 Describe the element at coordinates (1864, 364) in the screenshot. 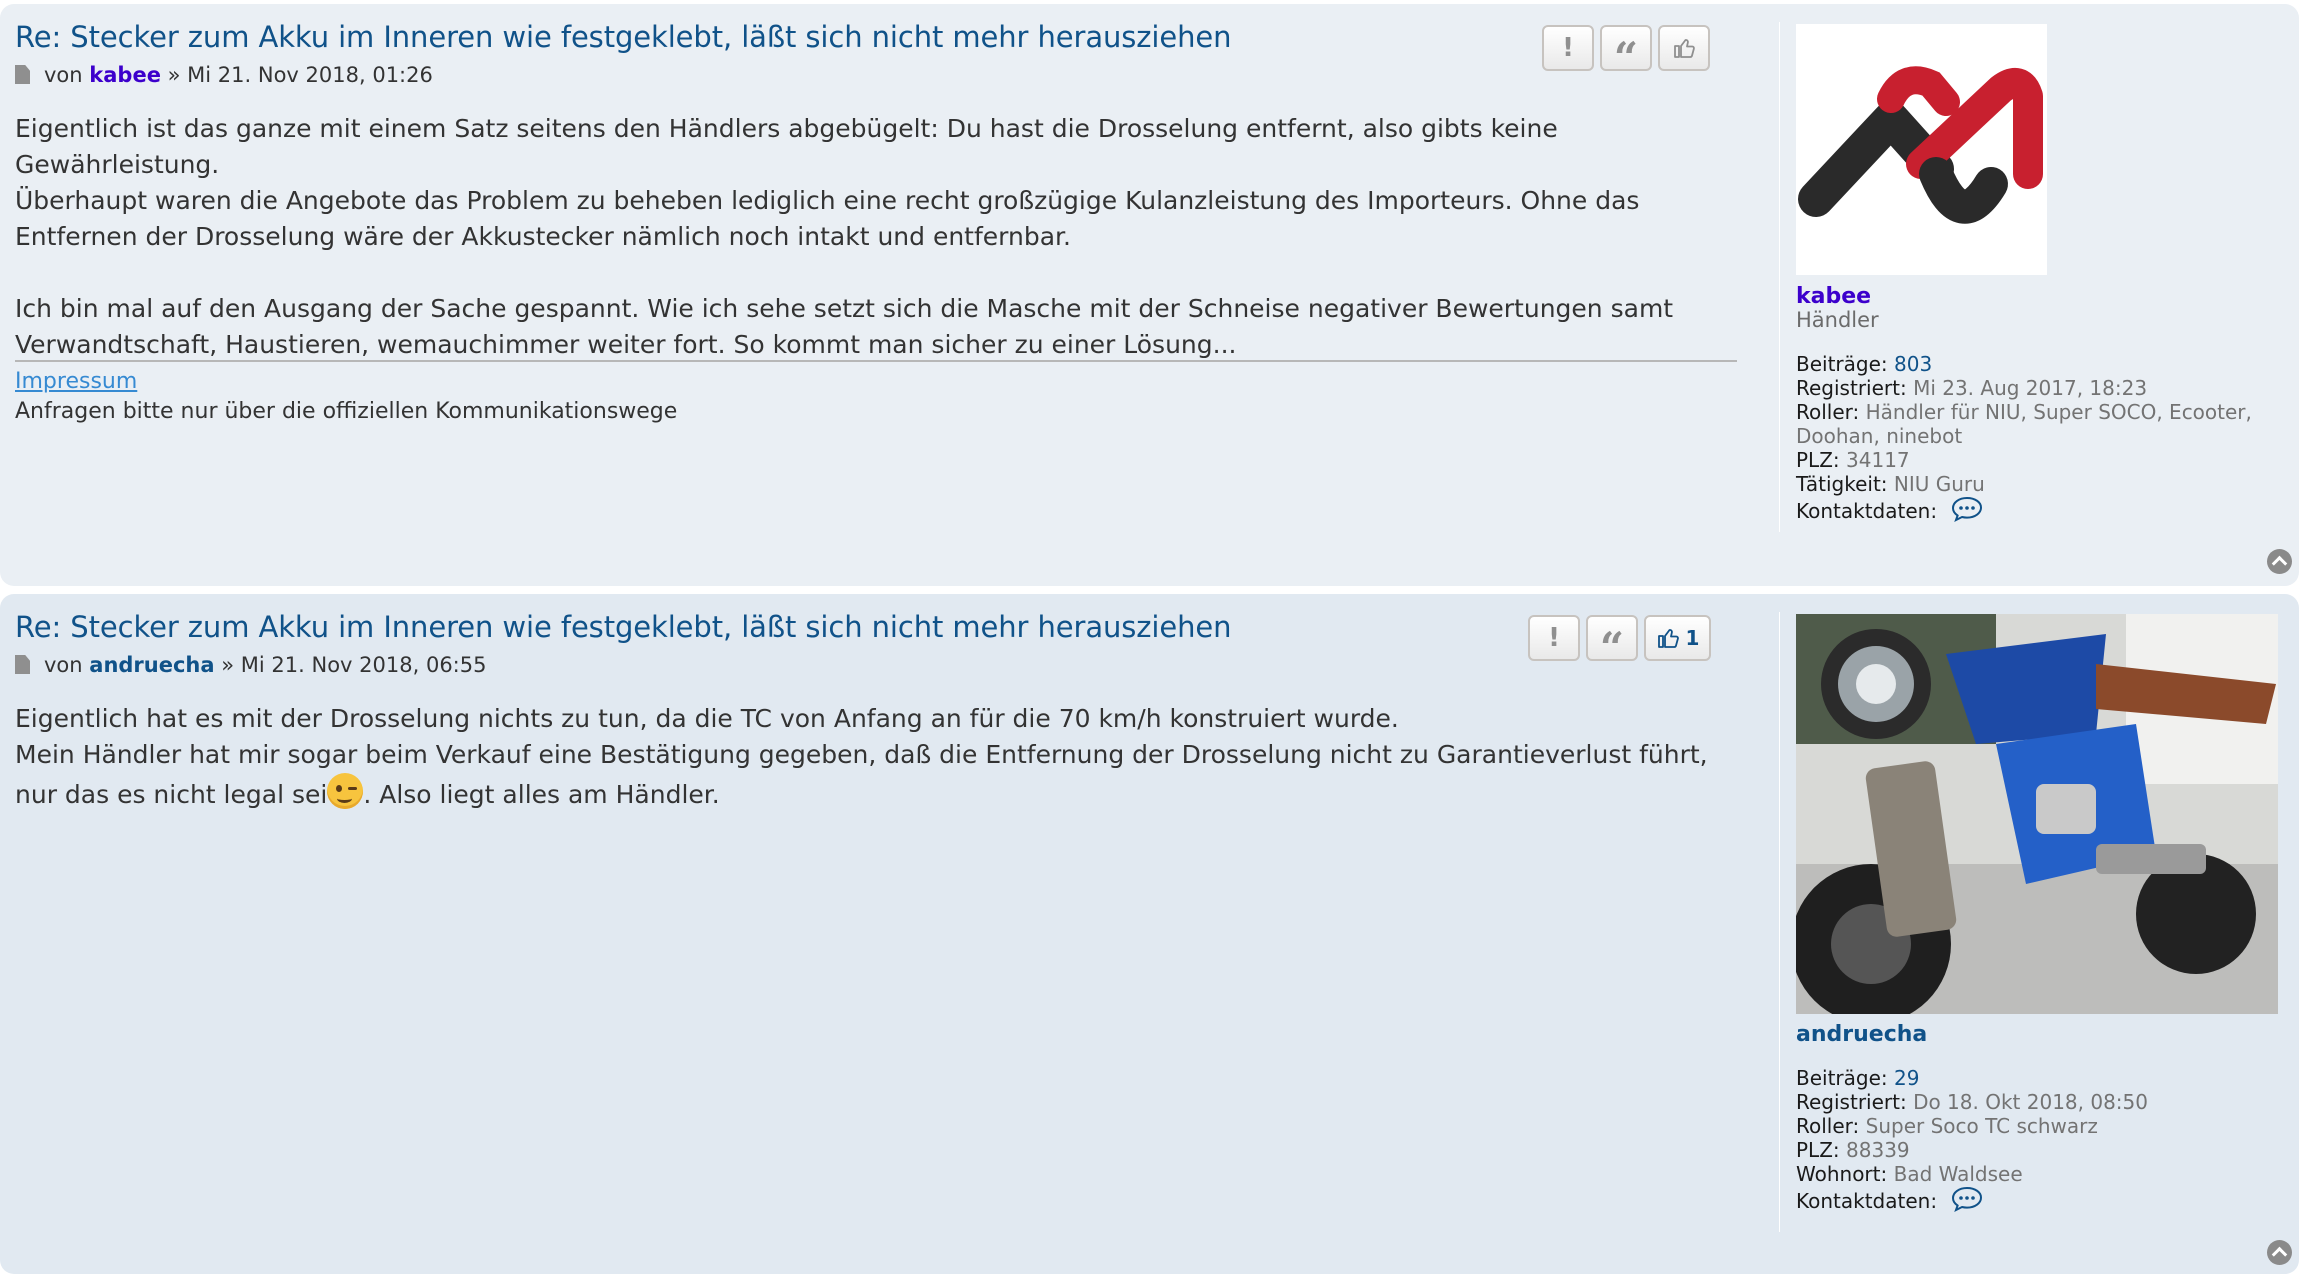

I see `profile-field-posts: Beiträge: 803` at that location.